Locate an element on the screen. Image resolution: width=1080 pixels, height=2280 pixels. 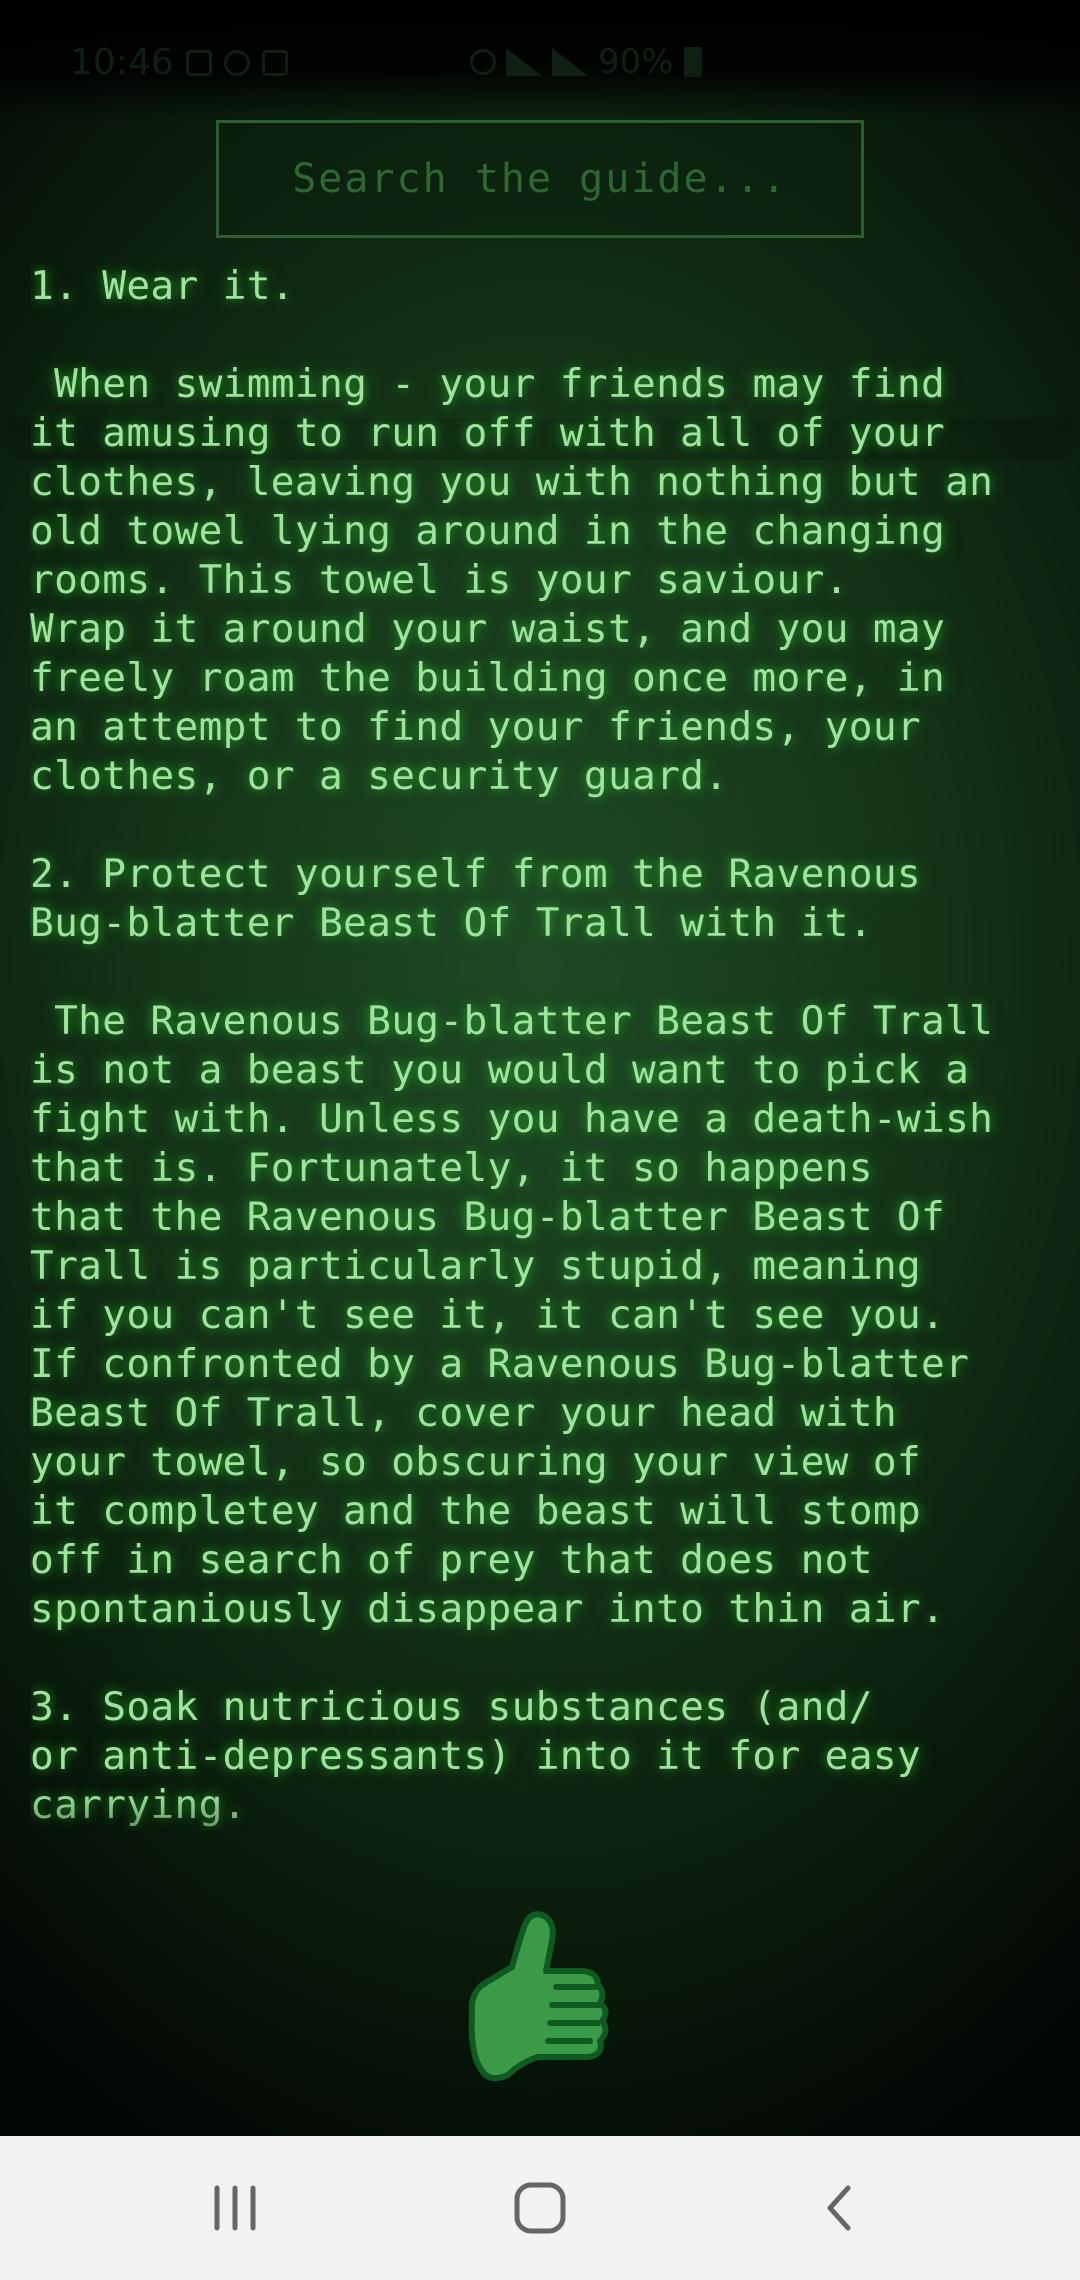
back-button is located at coordinates (840, 2208).